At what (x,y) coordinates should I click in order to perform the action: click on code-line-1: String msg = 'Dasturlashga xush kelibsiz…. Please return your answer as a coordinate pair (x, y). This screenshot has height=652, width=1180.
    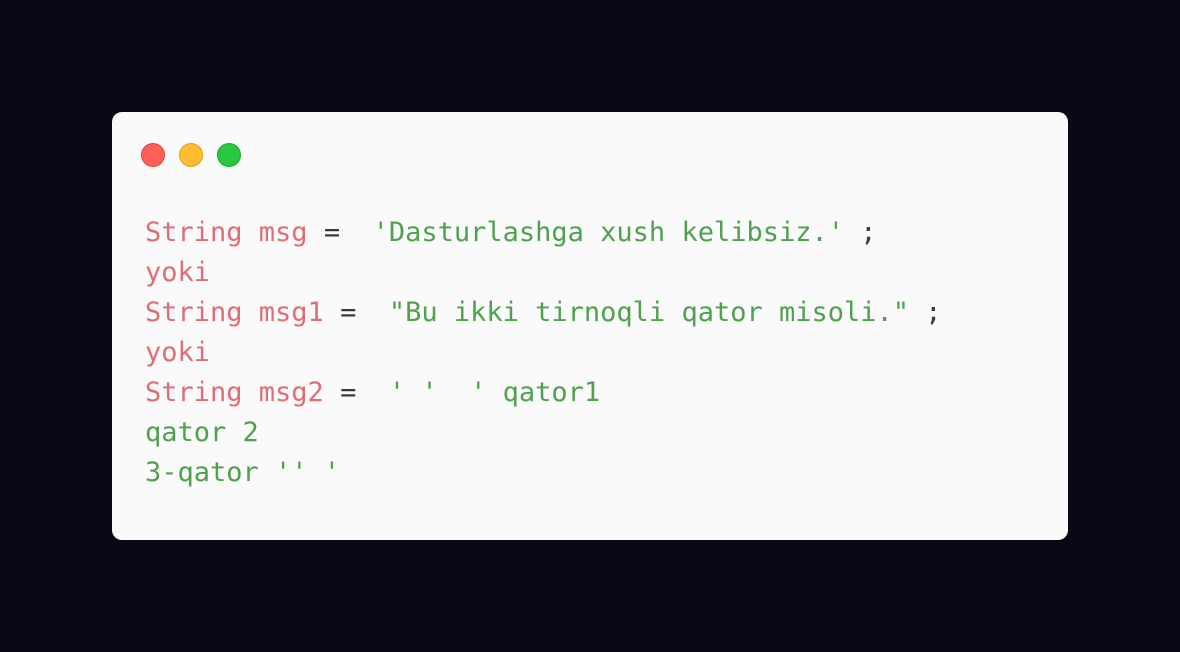
    Looking at the image, I should click on (543, 233).